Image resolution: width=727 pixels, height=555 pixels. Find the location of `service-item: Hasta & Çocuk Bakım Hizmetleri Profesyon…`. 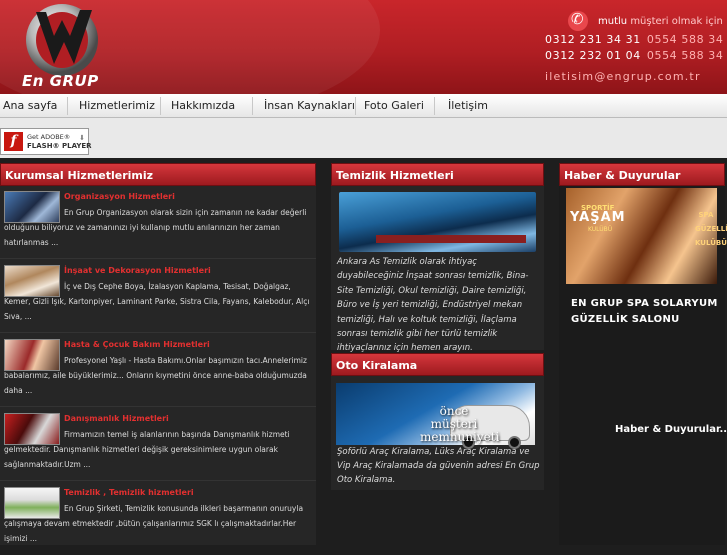

service-item: Hasta & Çocuk Bakım Hizmetleri Profesyon… is located at coordinates (158, 370).